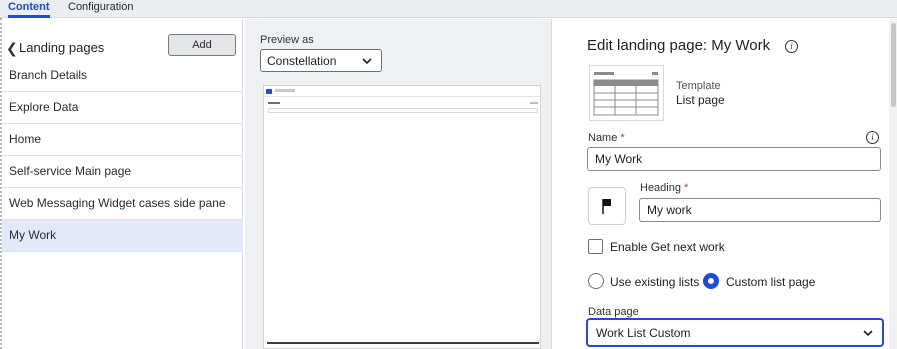 The width and height of the screenshot is (897, 349). Describe the element at coordinates (403, 343) in the screenshot. I see `preview-scrollbar` at that location.